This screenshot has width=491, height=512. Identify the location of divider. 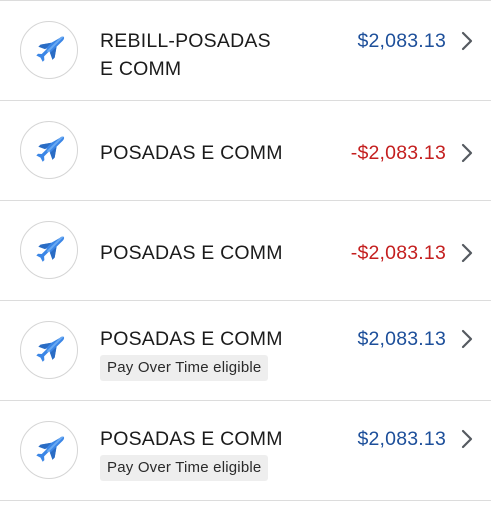
(245, 500).